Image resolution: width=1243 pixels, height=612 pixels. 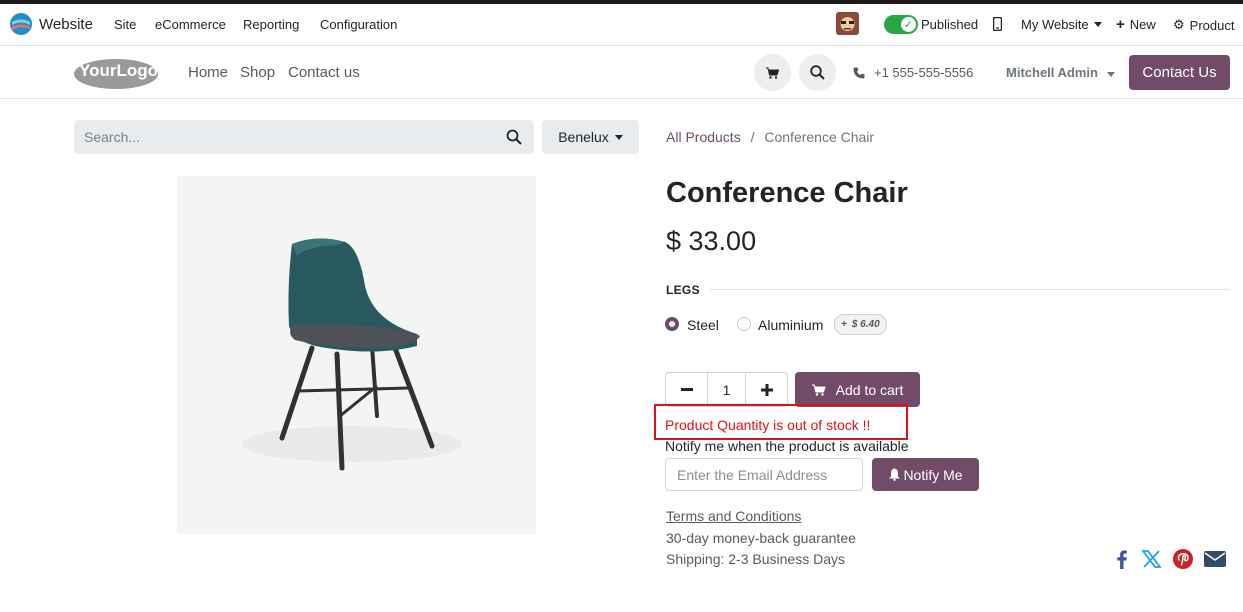 What do you see at coordinates (208, 72) in the screenshot?
I see `nav-home: Home` at bounding box center [208, 72].